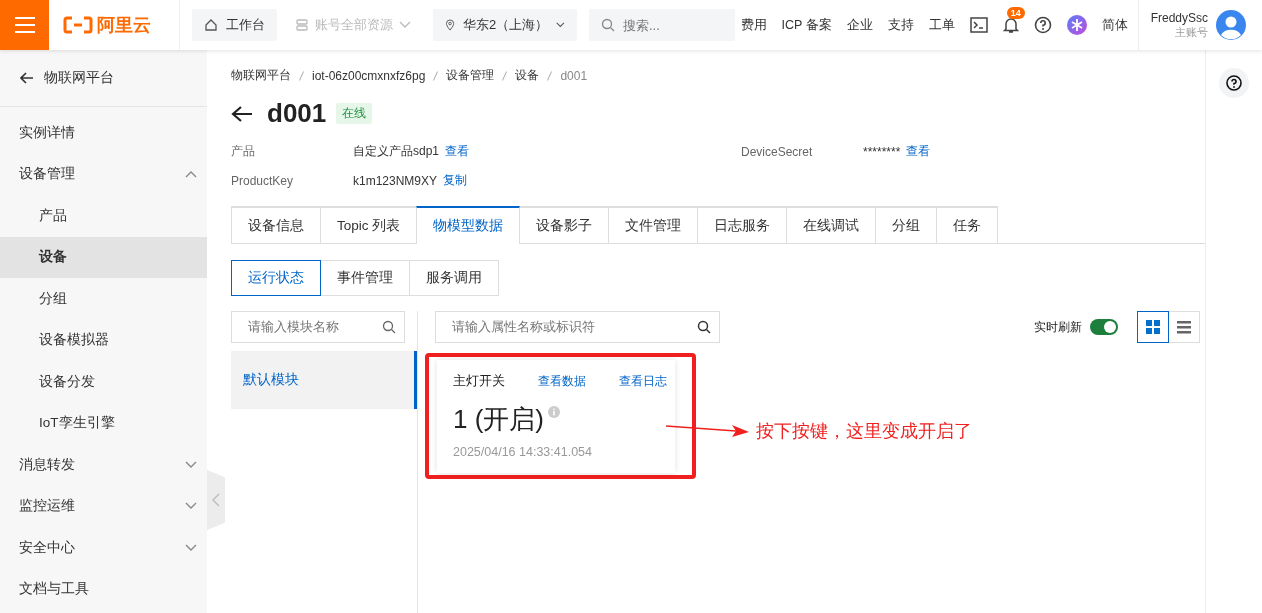 The height and width of the screenshot is (613, 1262). Describe the element at coordinates (1010, 25) in the screenshot. I see `bell-icon` at that location.